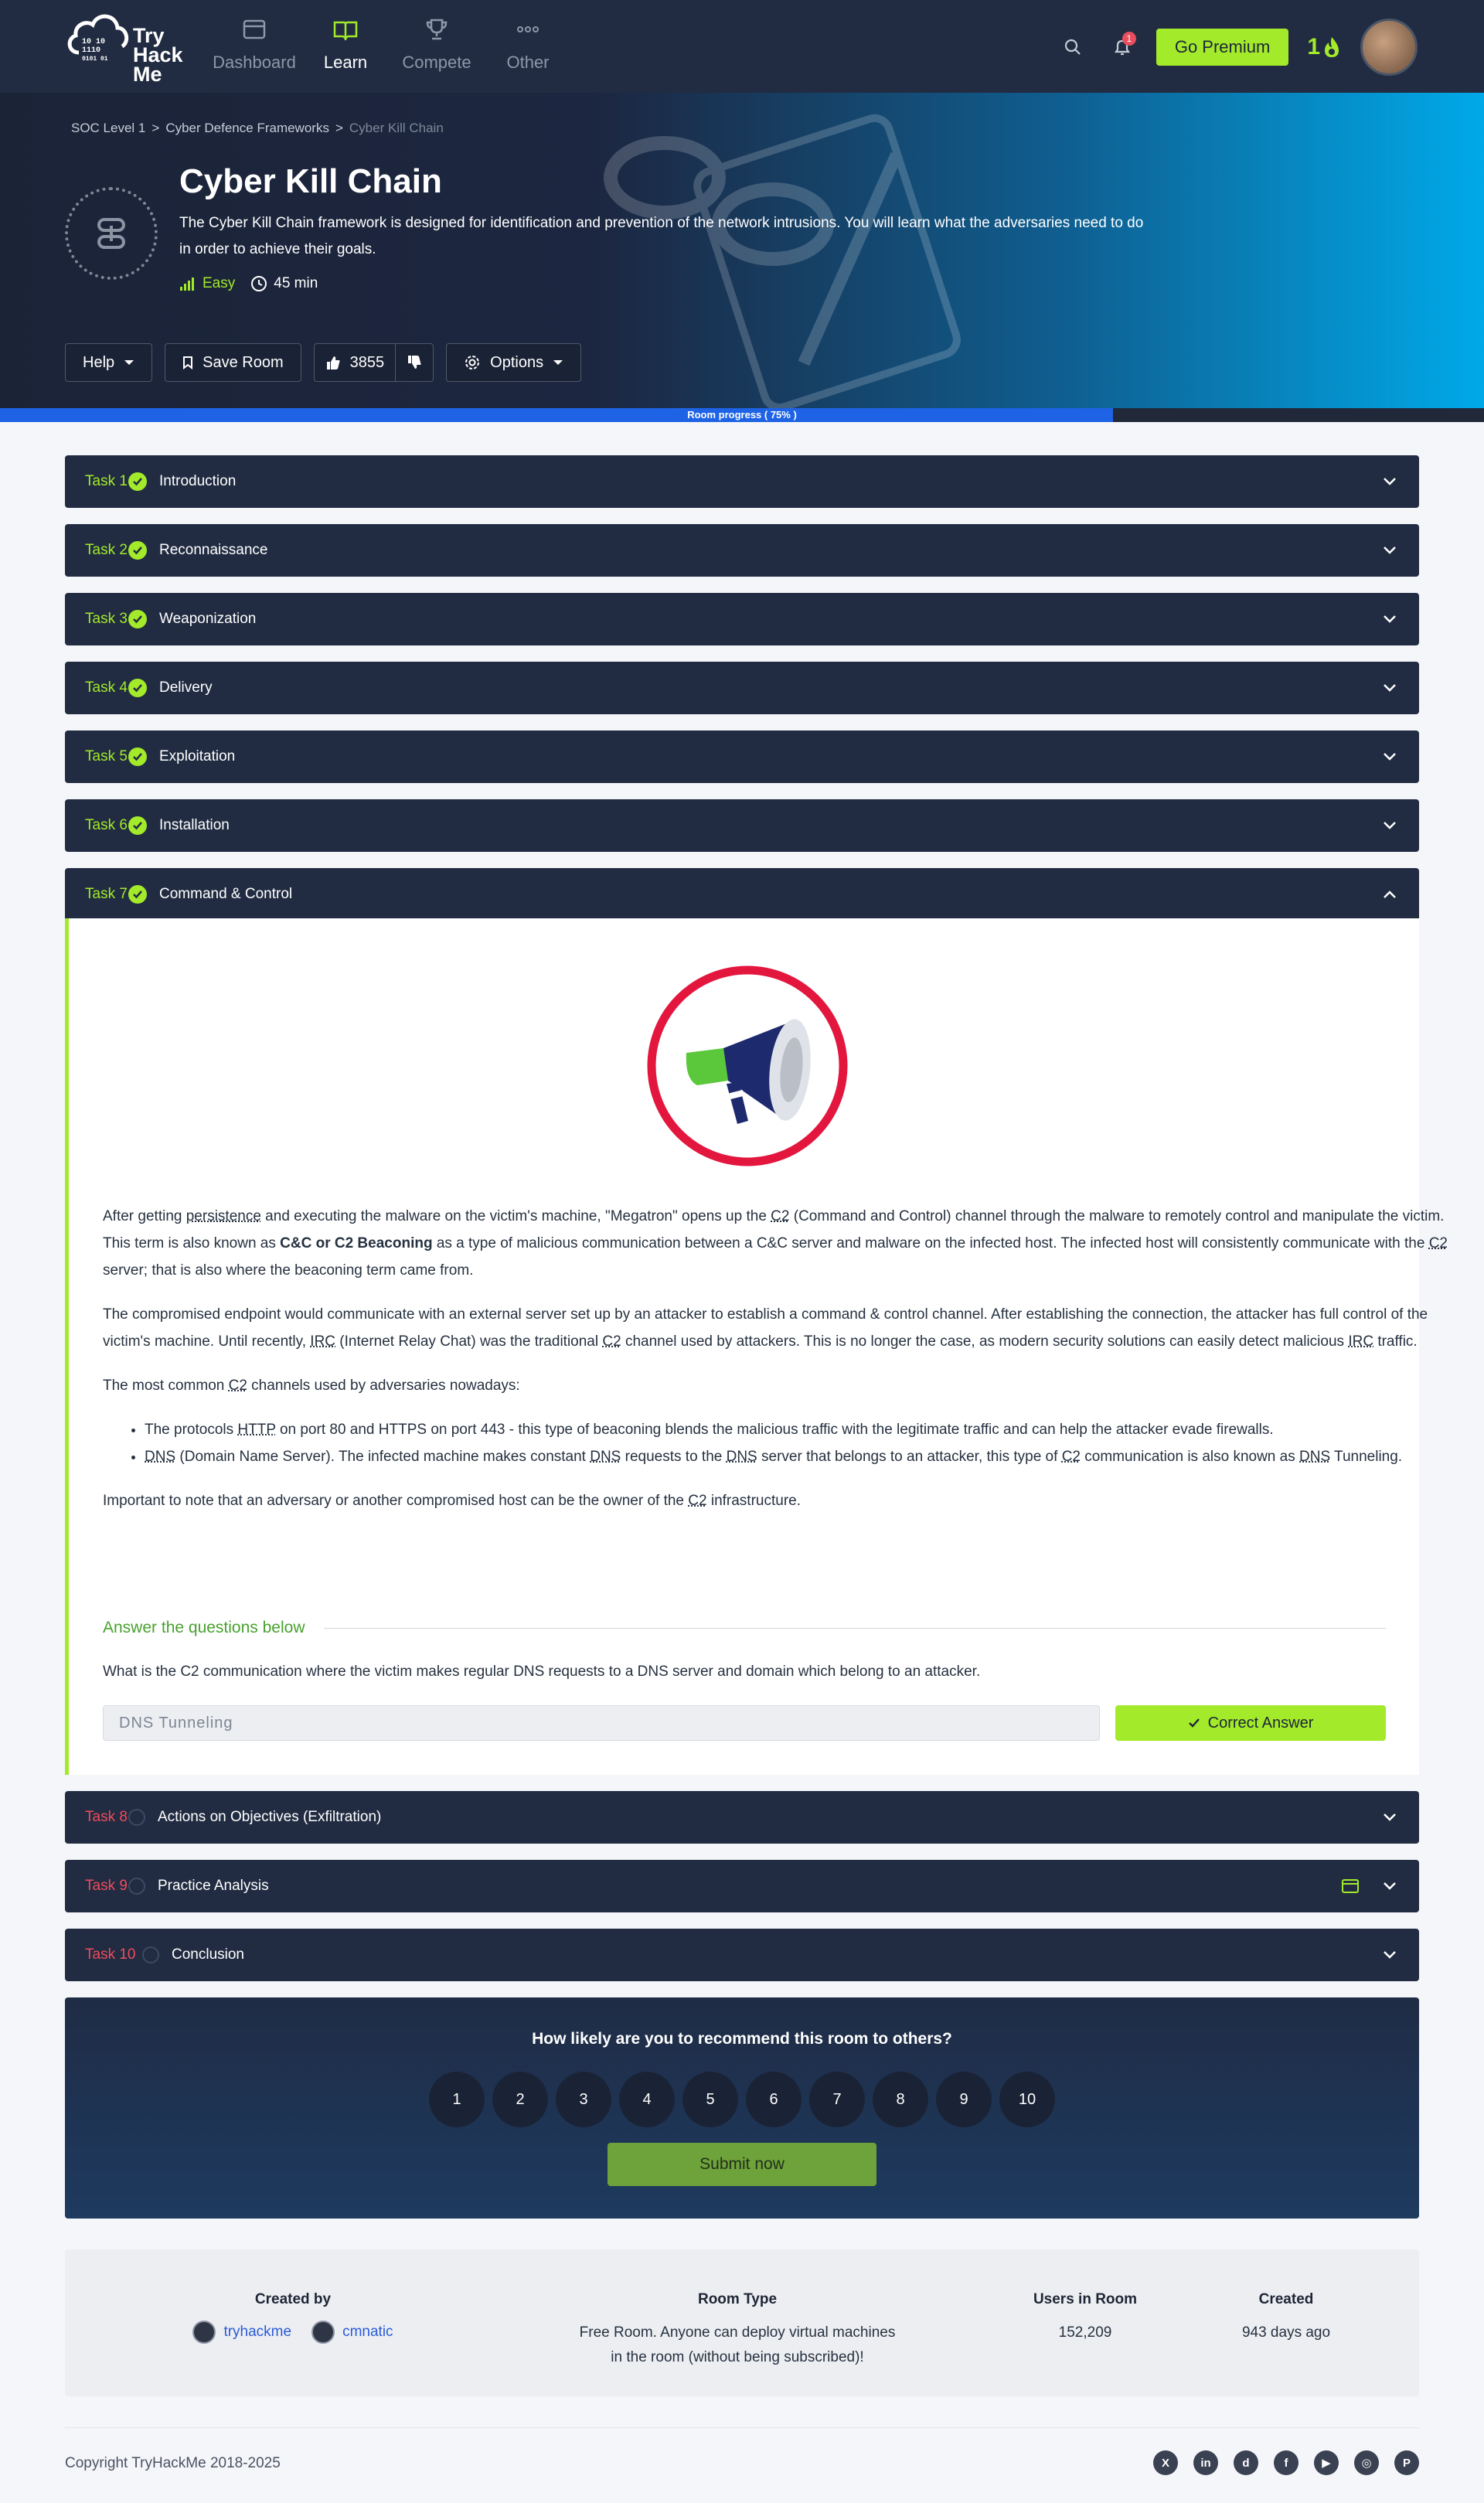  What do you see at coordinates (742, 1955) in the screenshot?
I see `task-10: Task 10 Conclusion` at bounding box center [742, 1955].